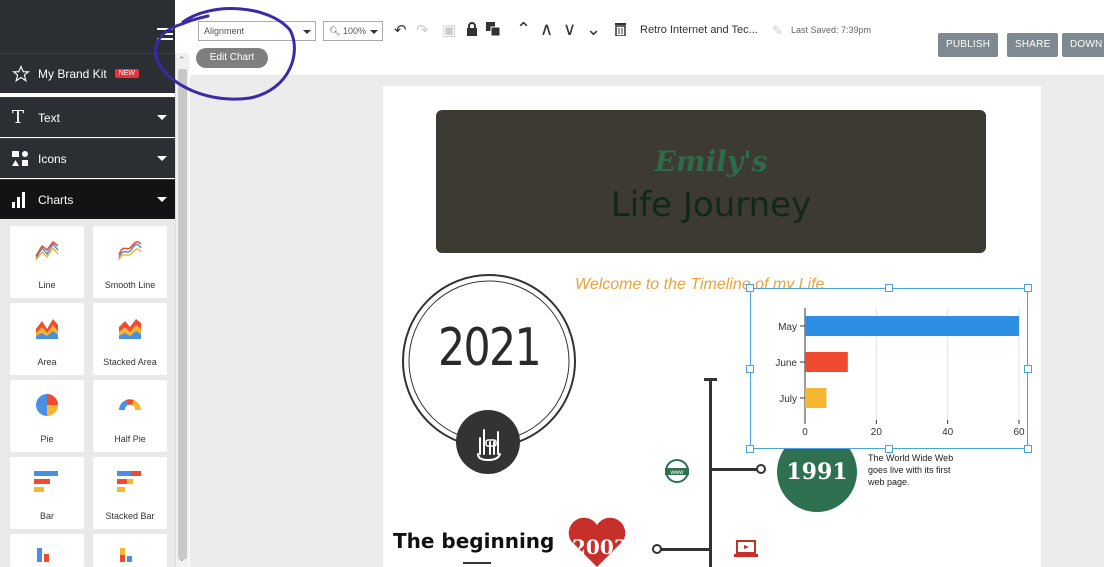 The image size is (1104, 567). What do you see at coordinates (877, 432) in the screenshot?
I see `x-tick-label: 20` at bounding box center [877, 432].